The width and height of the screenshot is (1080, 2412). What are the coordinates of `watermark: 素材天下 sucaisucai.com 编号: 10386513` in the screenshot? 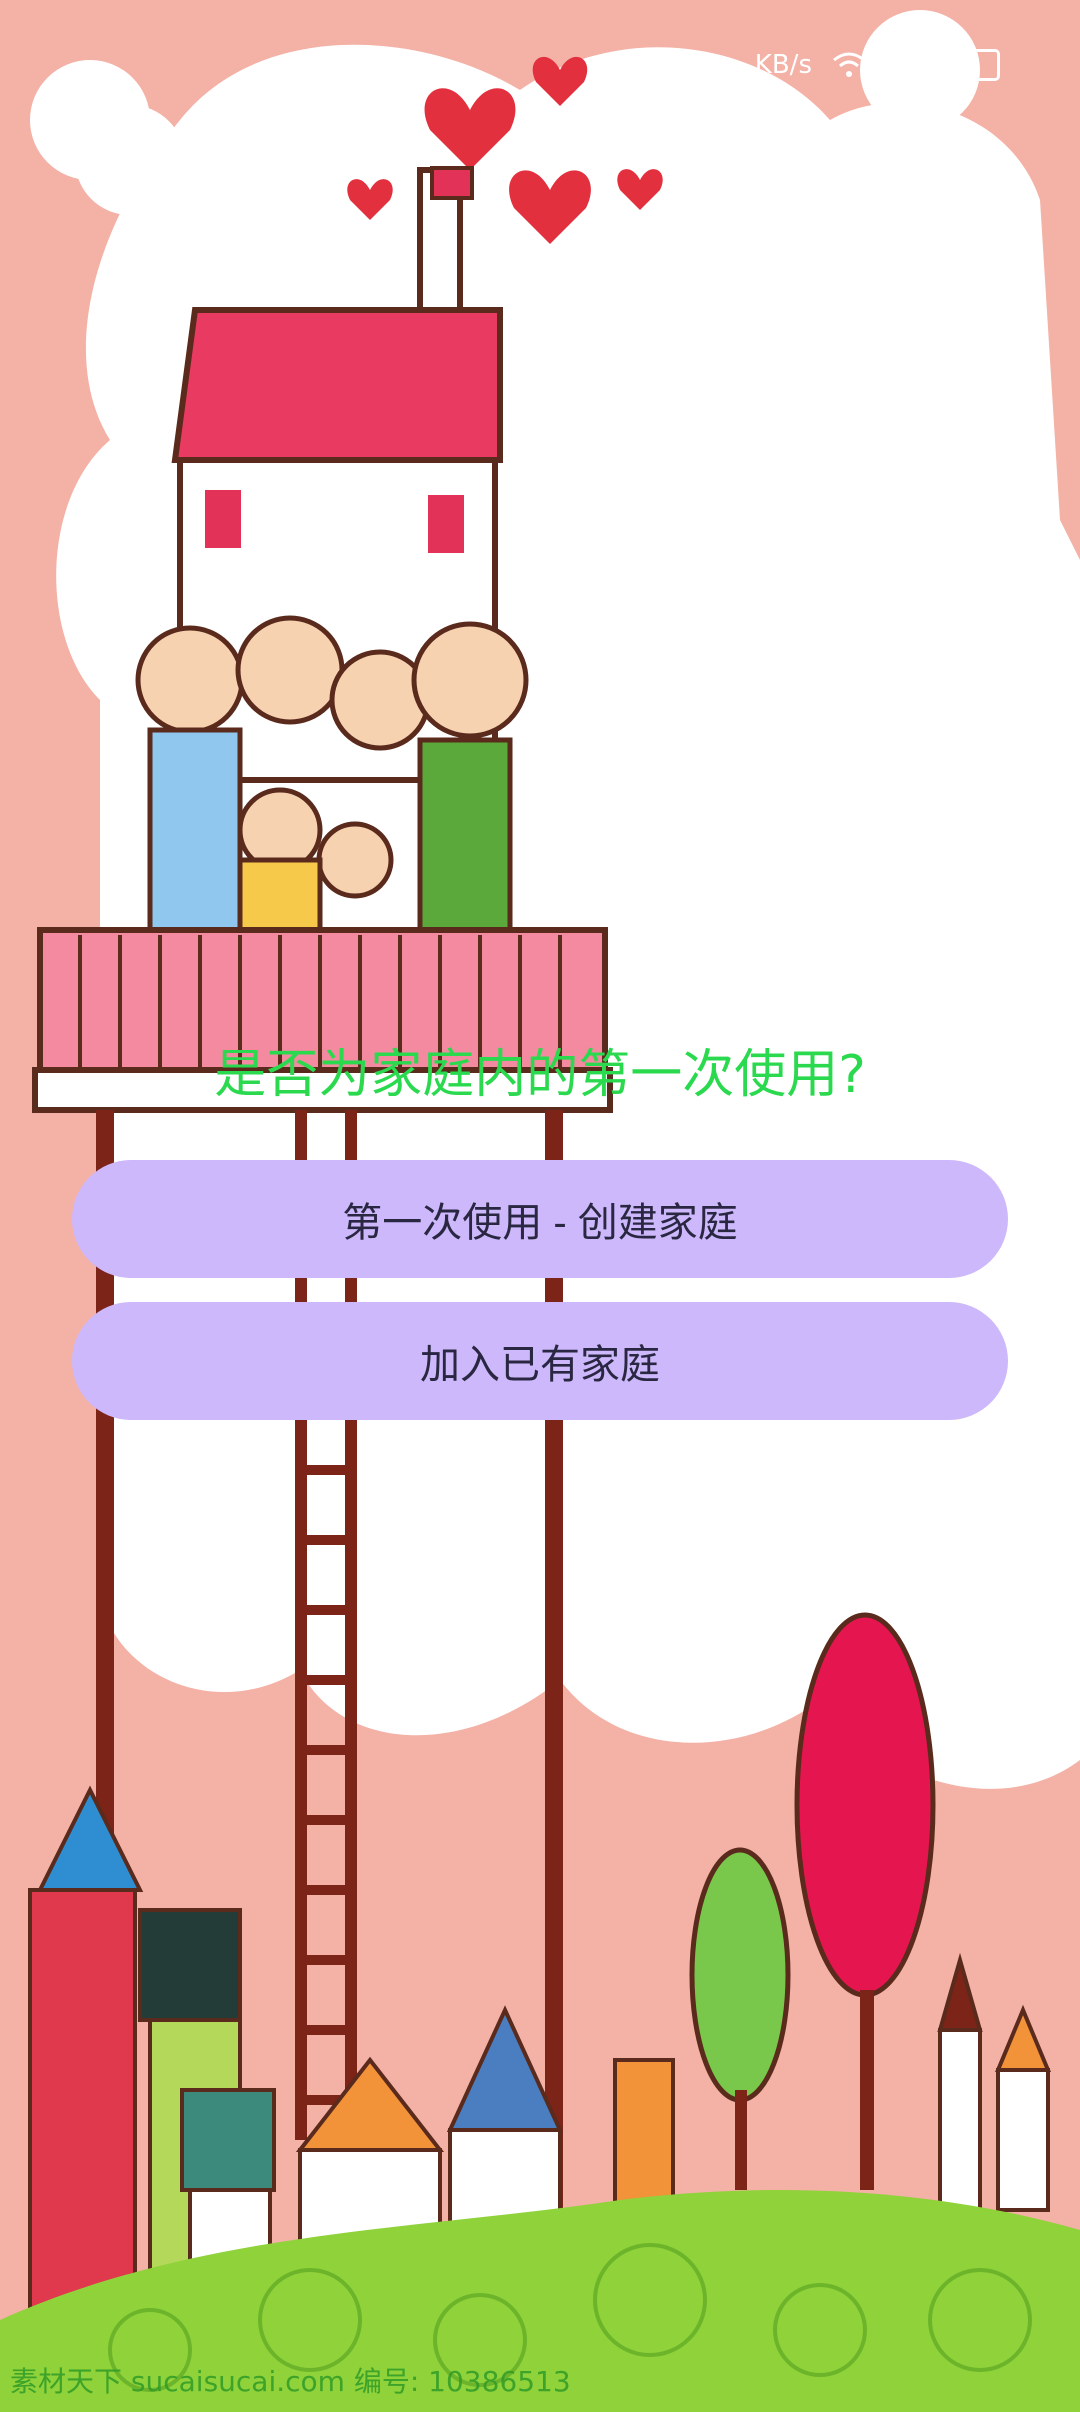 It's located at (290, 2381).